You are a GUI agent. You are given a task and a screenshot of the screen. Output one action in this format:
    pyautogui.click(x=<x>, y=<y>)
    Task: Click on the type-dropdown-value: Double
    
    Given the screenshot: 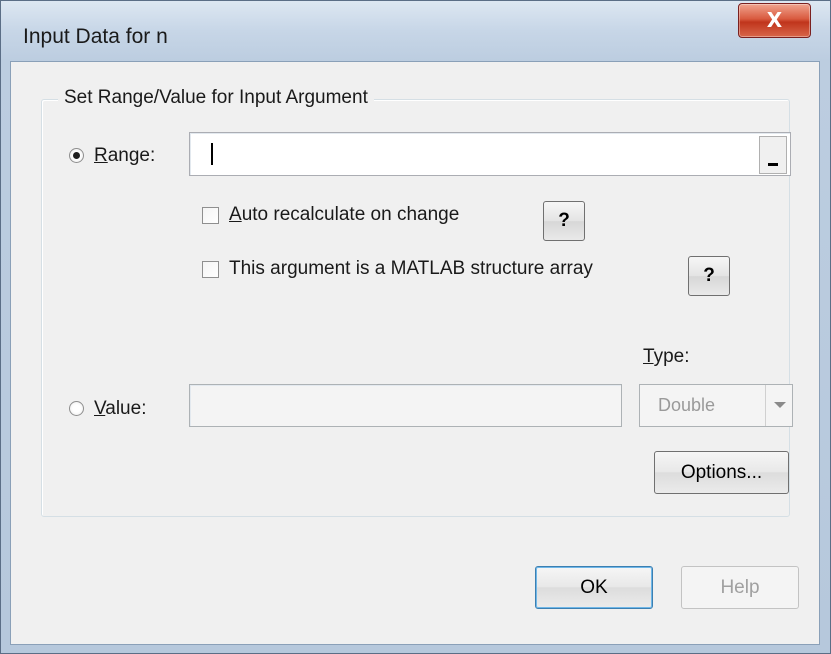 What is the action you would take?
    pyautogui.click(x=687, y=405)
    